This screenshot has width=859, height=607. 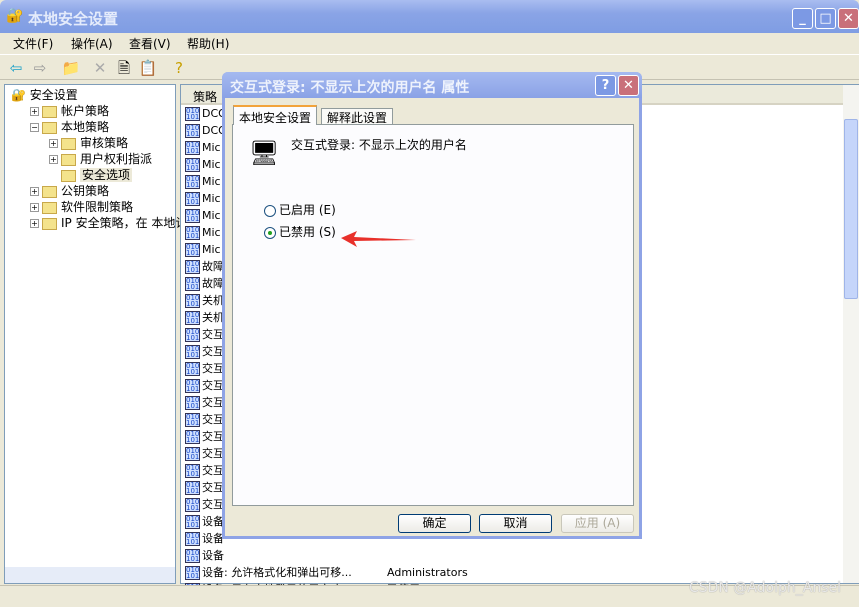 What do you see at coordinates (92, 43) in the screenshot?
I see `menu-action: 操作(A)` at bounding box center [92, 43].